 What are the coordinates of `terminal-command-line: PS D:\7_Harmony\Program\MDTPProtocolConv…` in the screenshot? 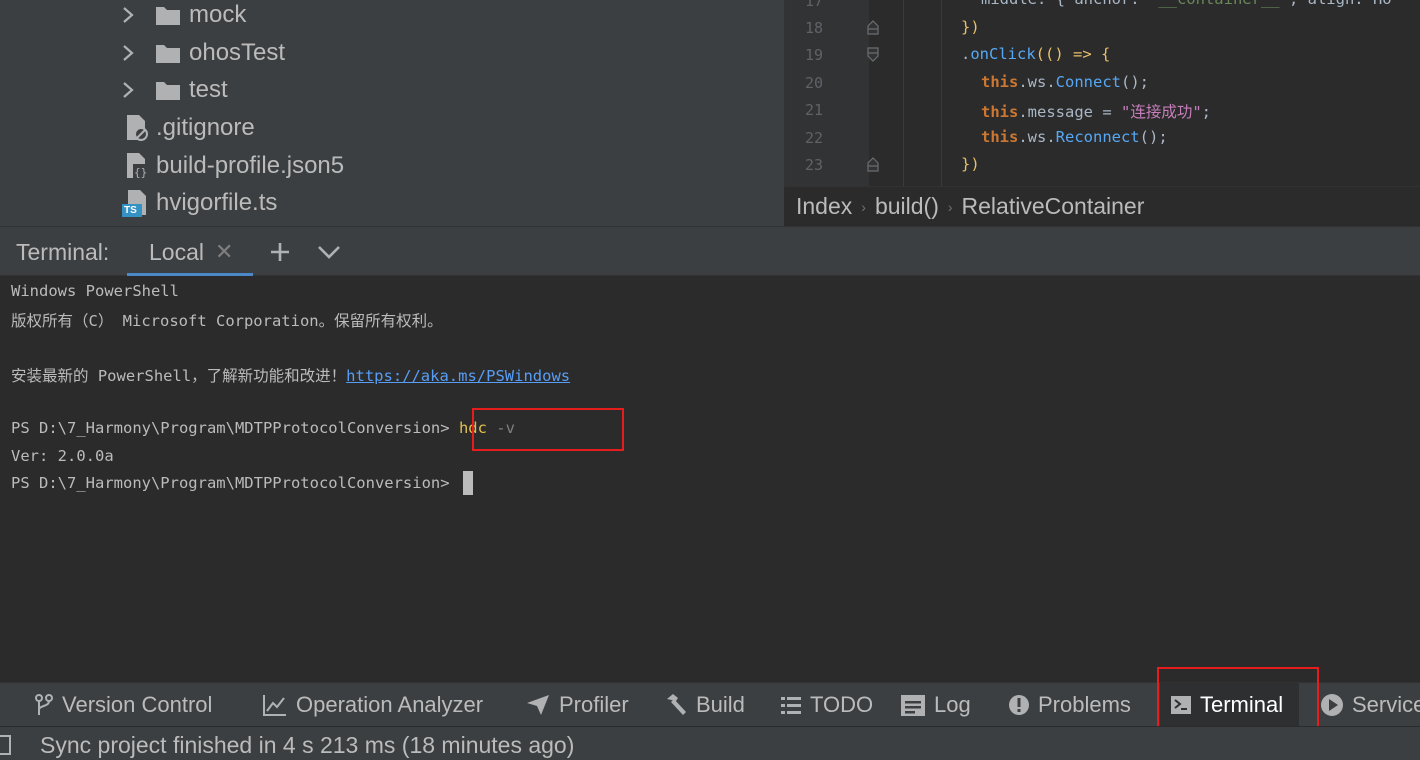 It's located at (263, 428).